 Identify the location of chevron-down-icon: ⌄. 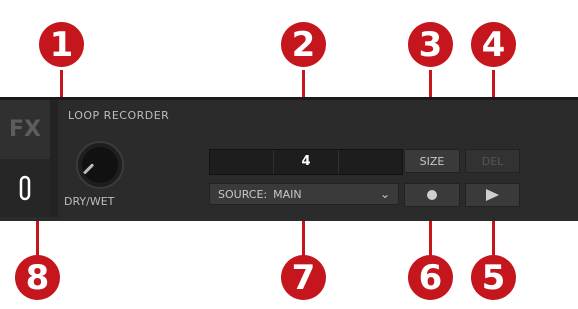
(384, 194).